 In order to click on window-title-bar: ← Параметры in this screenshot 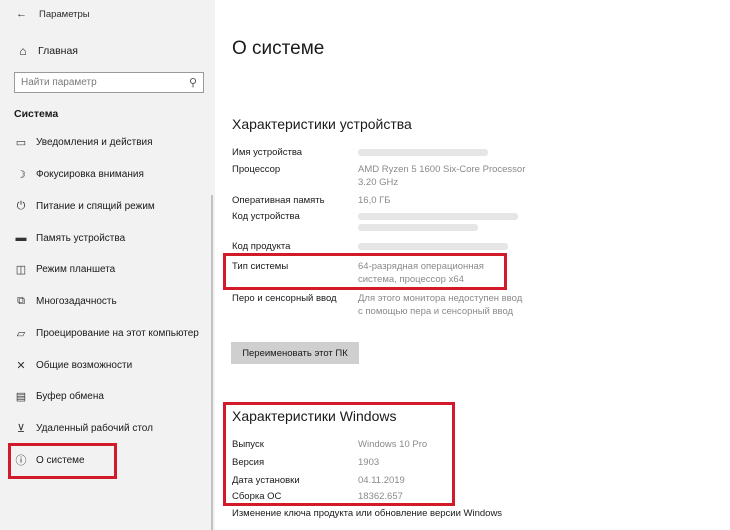, I will do `click(53, 14)`.